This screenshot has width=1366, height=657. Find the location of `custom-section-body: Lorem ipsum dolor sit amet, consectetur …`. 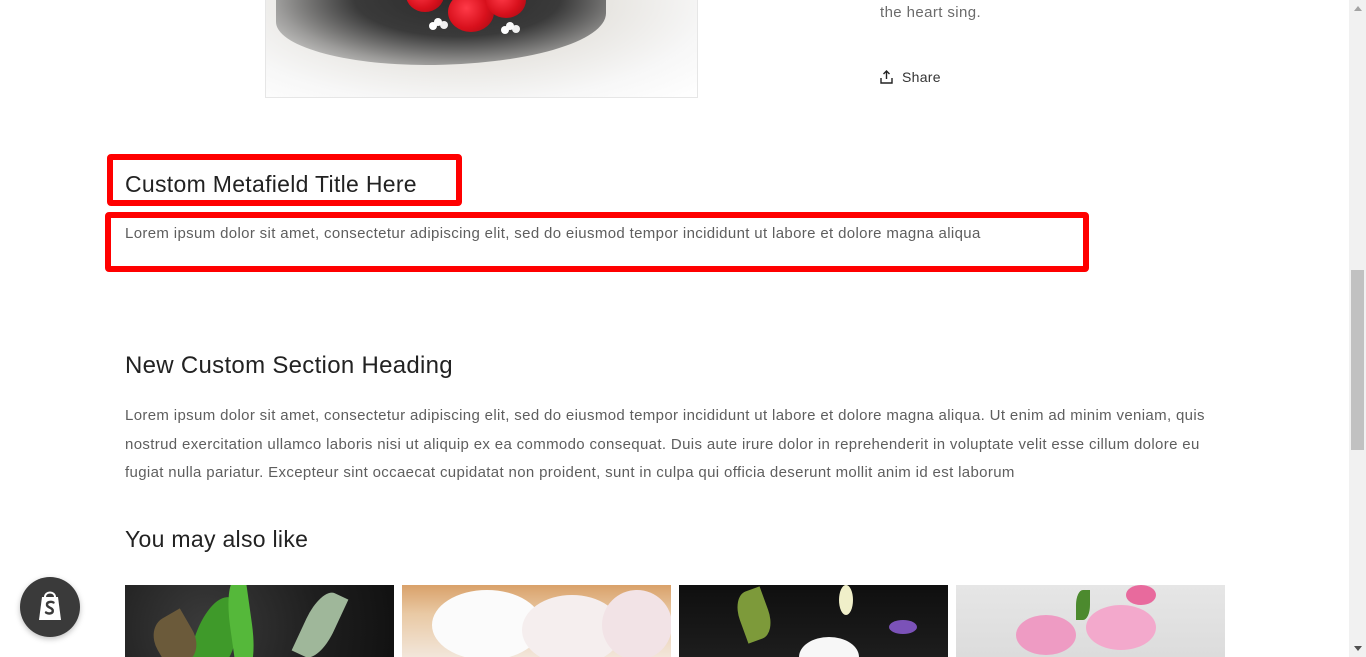

custom-section-body: Lorem ipsum dolor sit amet, consectetur … is located at coordinates (665, 444).